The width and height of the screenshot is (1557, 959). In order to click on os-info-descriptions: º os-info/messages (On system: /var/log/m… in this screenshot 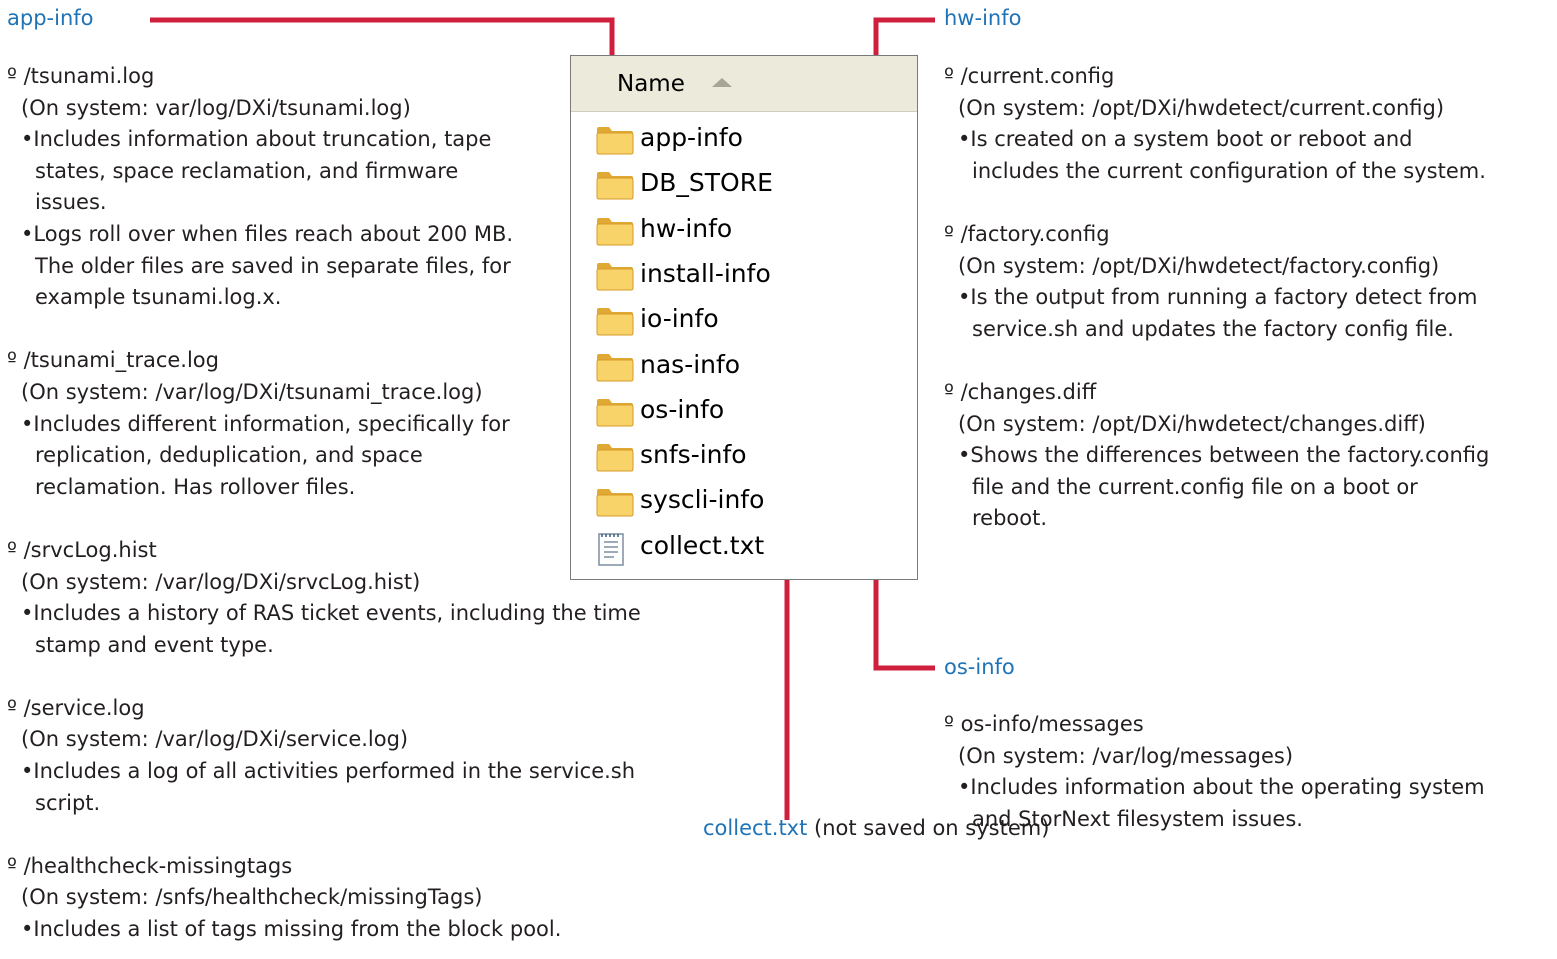, I will do `click(1214, 772)`.